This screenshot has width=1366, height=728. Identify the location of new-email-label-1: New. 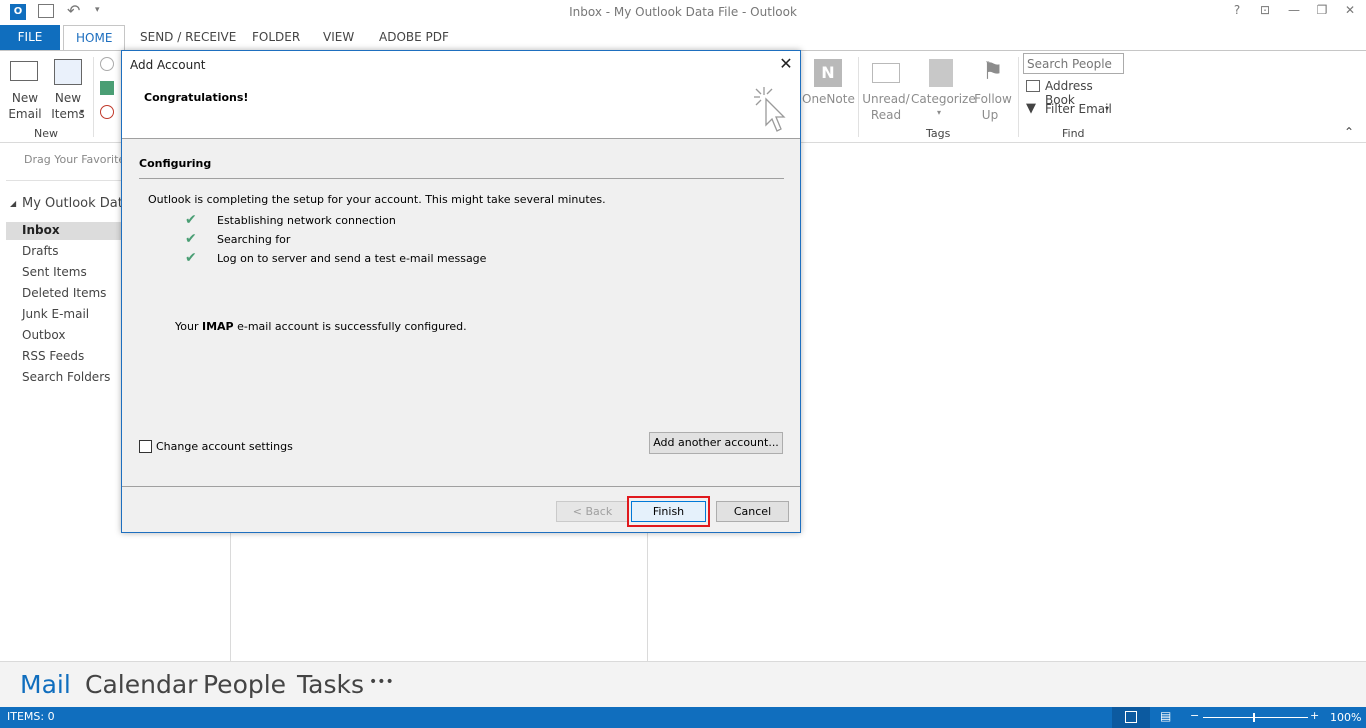
(25, 98).